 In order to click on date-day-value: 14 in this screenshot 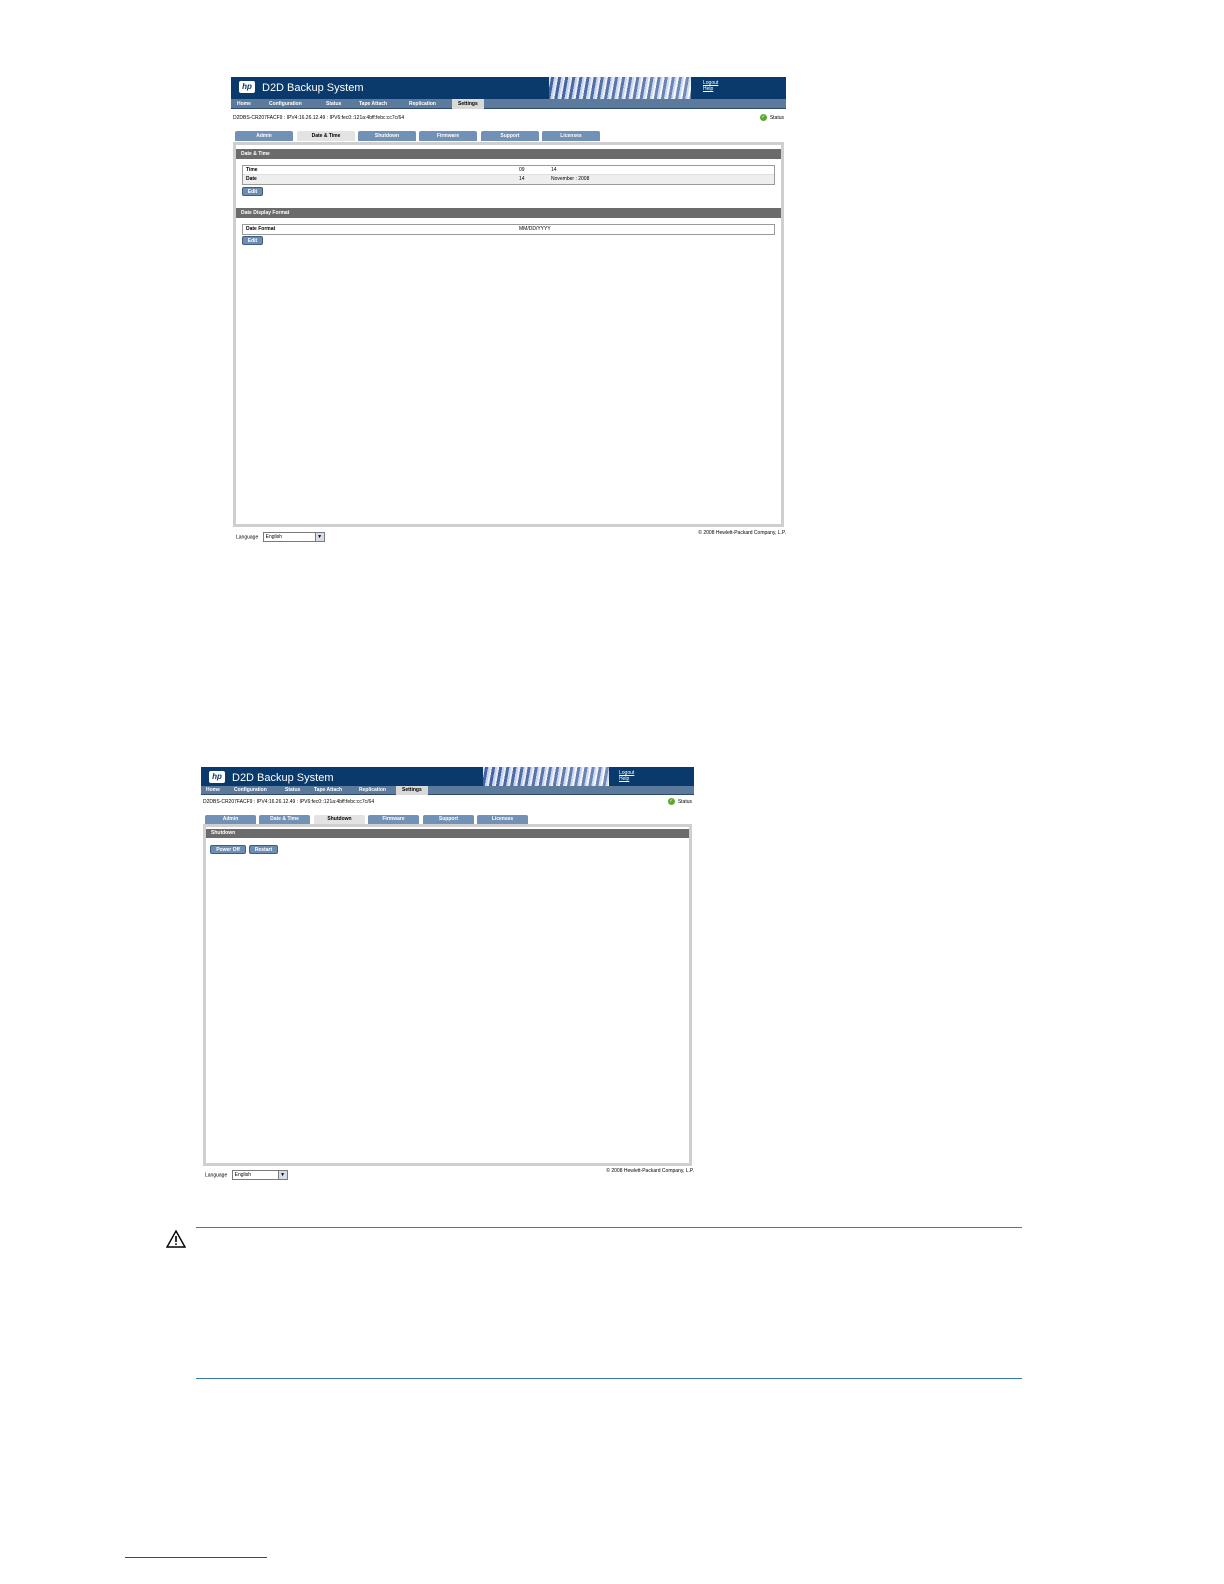, I will do `click(522, 179)`.